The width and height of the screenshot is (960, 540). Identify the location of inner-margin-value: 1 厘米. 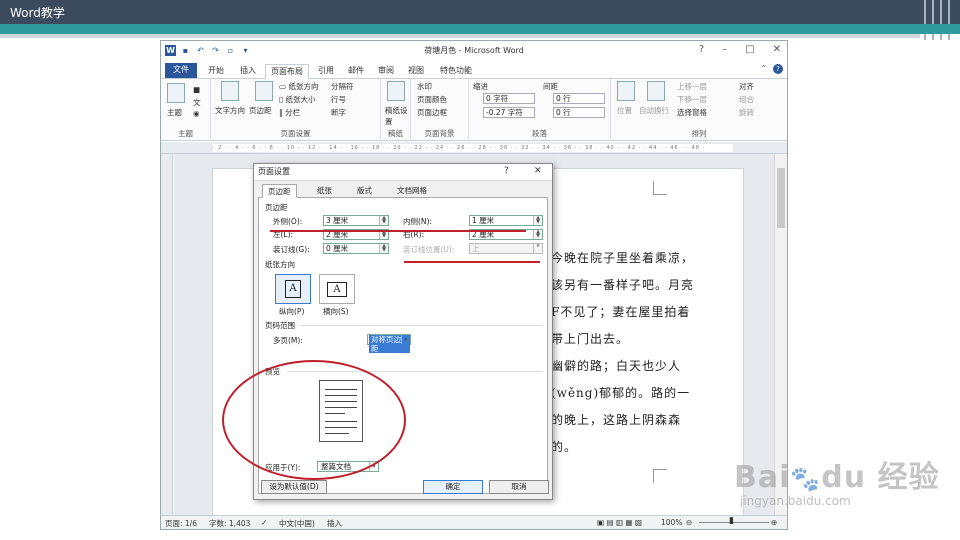
(483, 220).